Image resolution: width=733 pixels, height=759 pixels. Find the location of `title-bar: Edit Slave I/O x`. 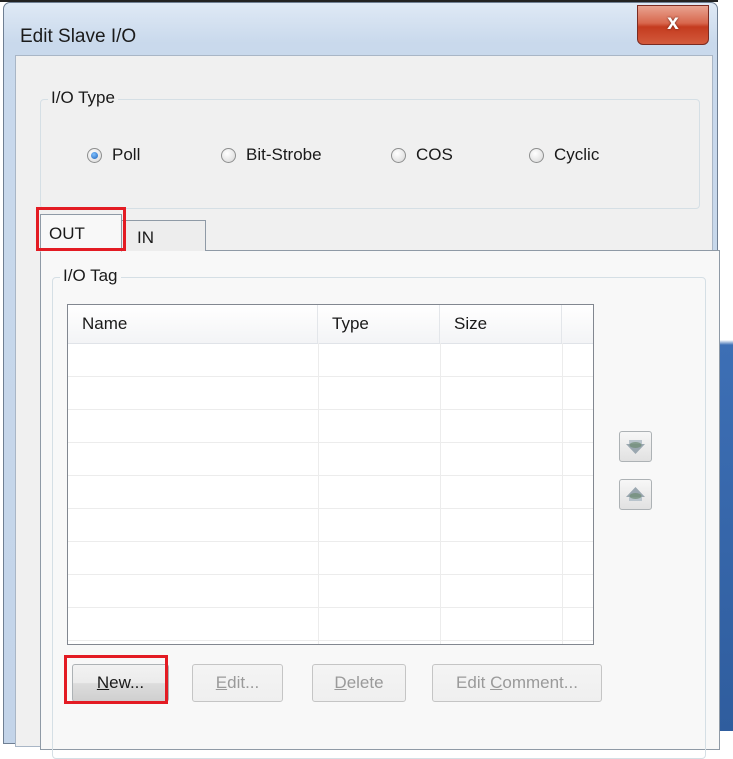

title-bar: Edit Slave I/O x is located at coordinates (360, 29).